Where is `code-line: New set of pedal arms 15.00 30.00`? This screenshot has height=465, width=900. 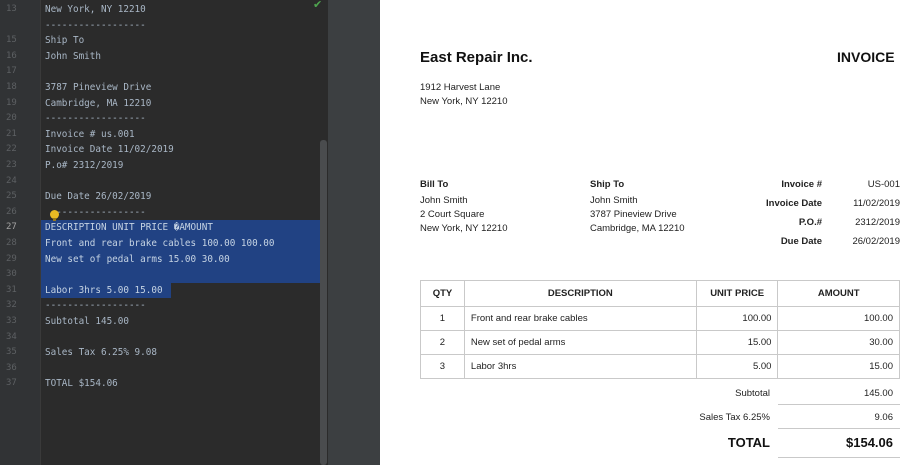 code-line: New set of pedal arms 15.00 30.00 is located at coordinates (184, 259).